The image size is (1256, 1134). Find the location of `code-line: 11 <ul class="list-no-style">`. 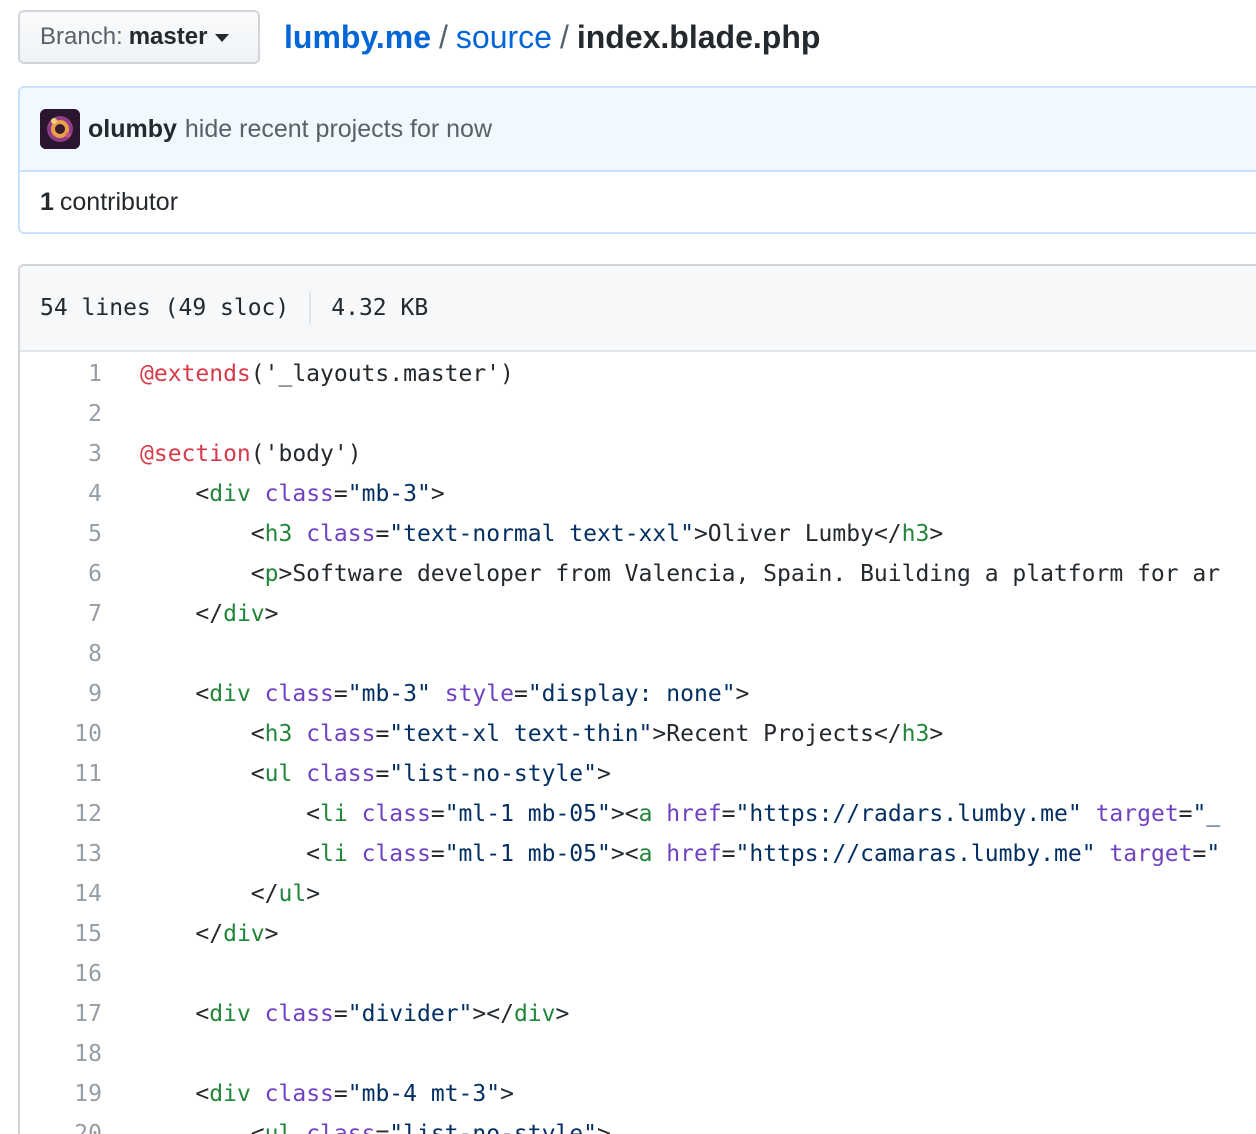

code-line: 11 <ul class="list-no-style"> is located at coordinates (638, 774).